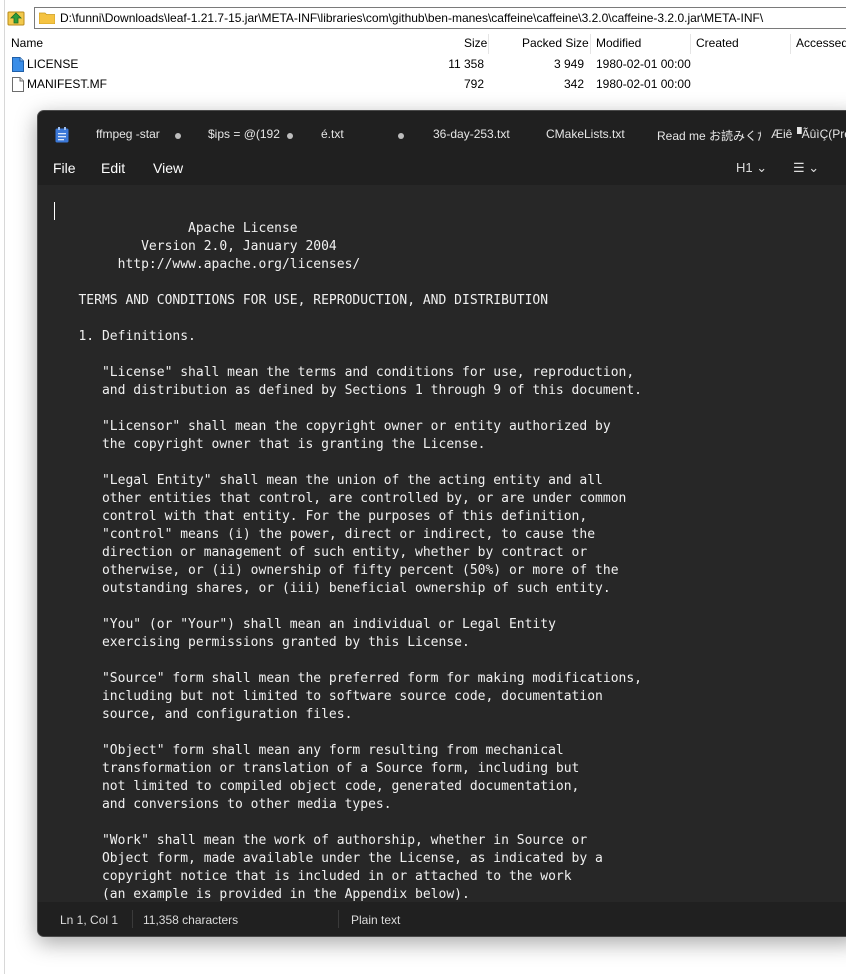  What do you see at coordinates (113, 168) in the screenshot?
I see `menu-edit: Edit` at bounding box center [113, 168].